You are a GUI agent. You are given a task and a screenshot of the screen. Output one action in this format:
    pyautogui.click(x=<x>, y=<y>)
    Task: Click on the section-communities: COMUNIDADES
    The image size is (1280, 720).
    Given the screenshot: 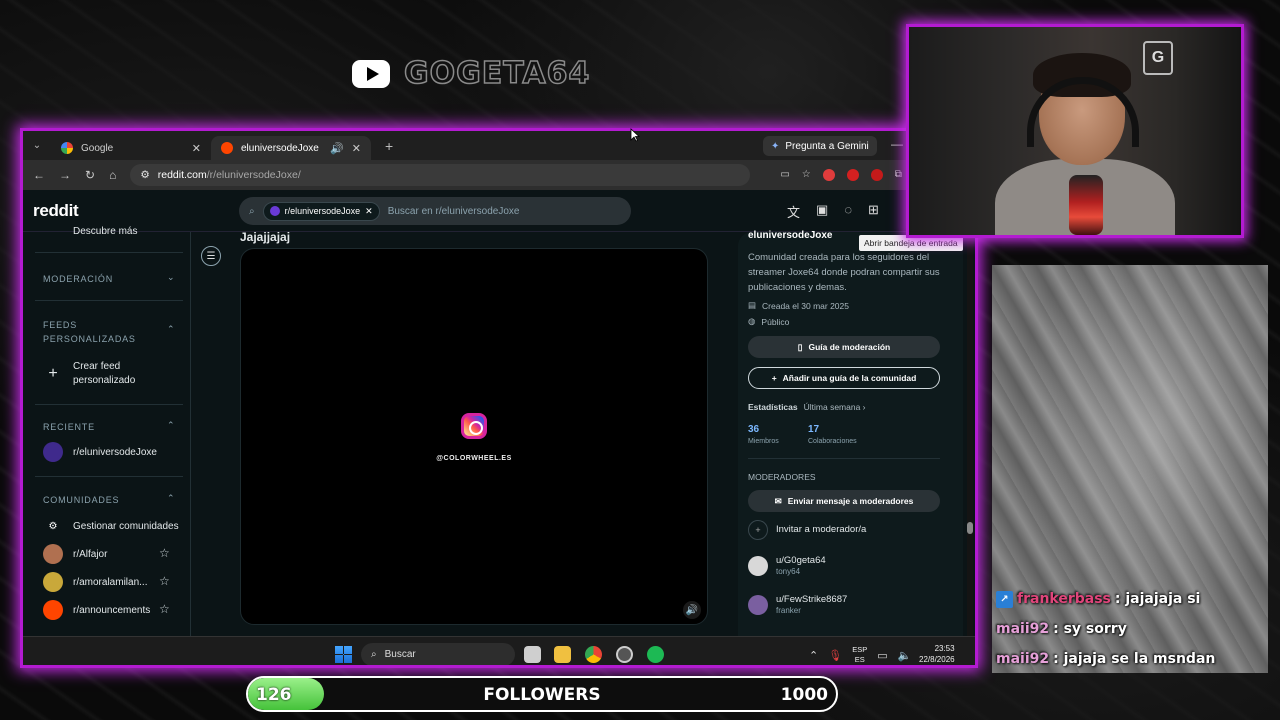 What is the action you would take?
    pyautogui.click(x=81, y=500)
    